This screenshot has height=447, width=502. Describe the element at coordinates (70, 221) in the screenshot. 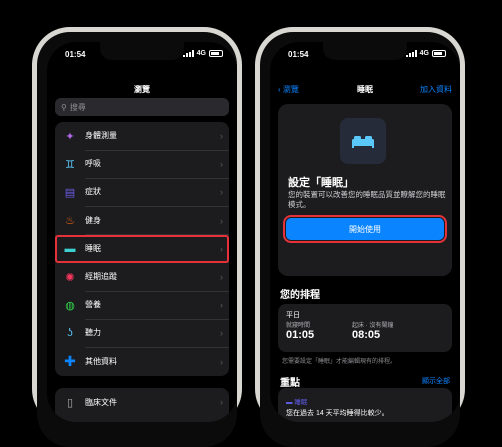

I see `flame-icon: ♨` at that location.